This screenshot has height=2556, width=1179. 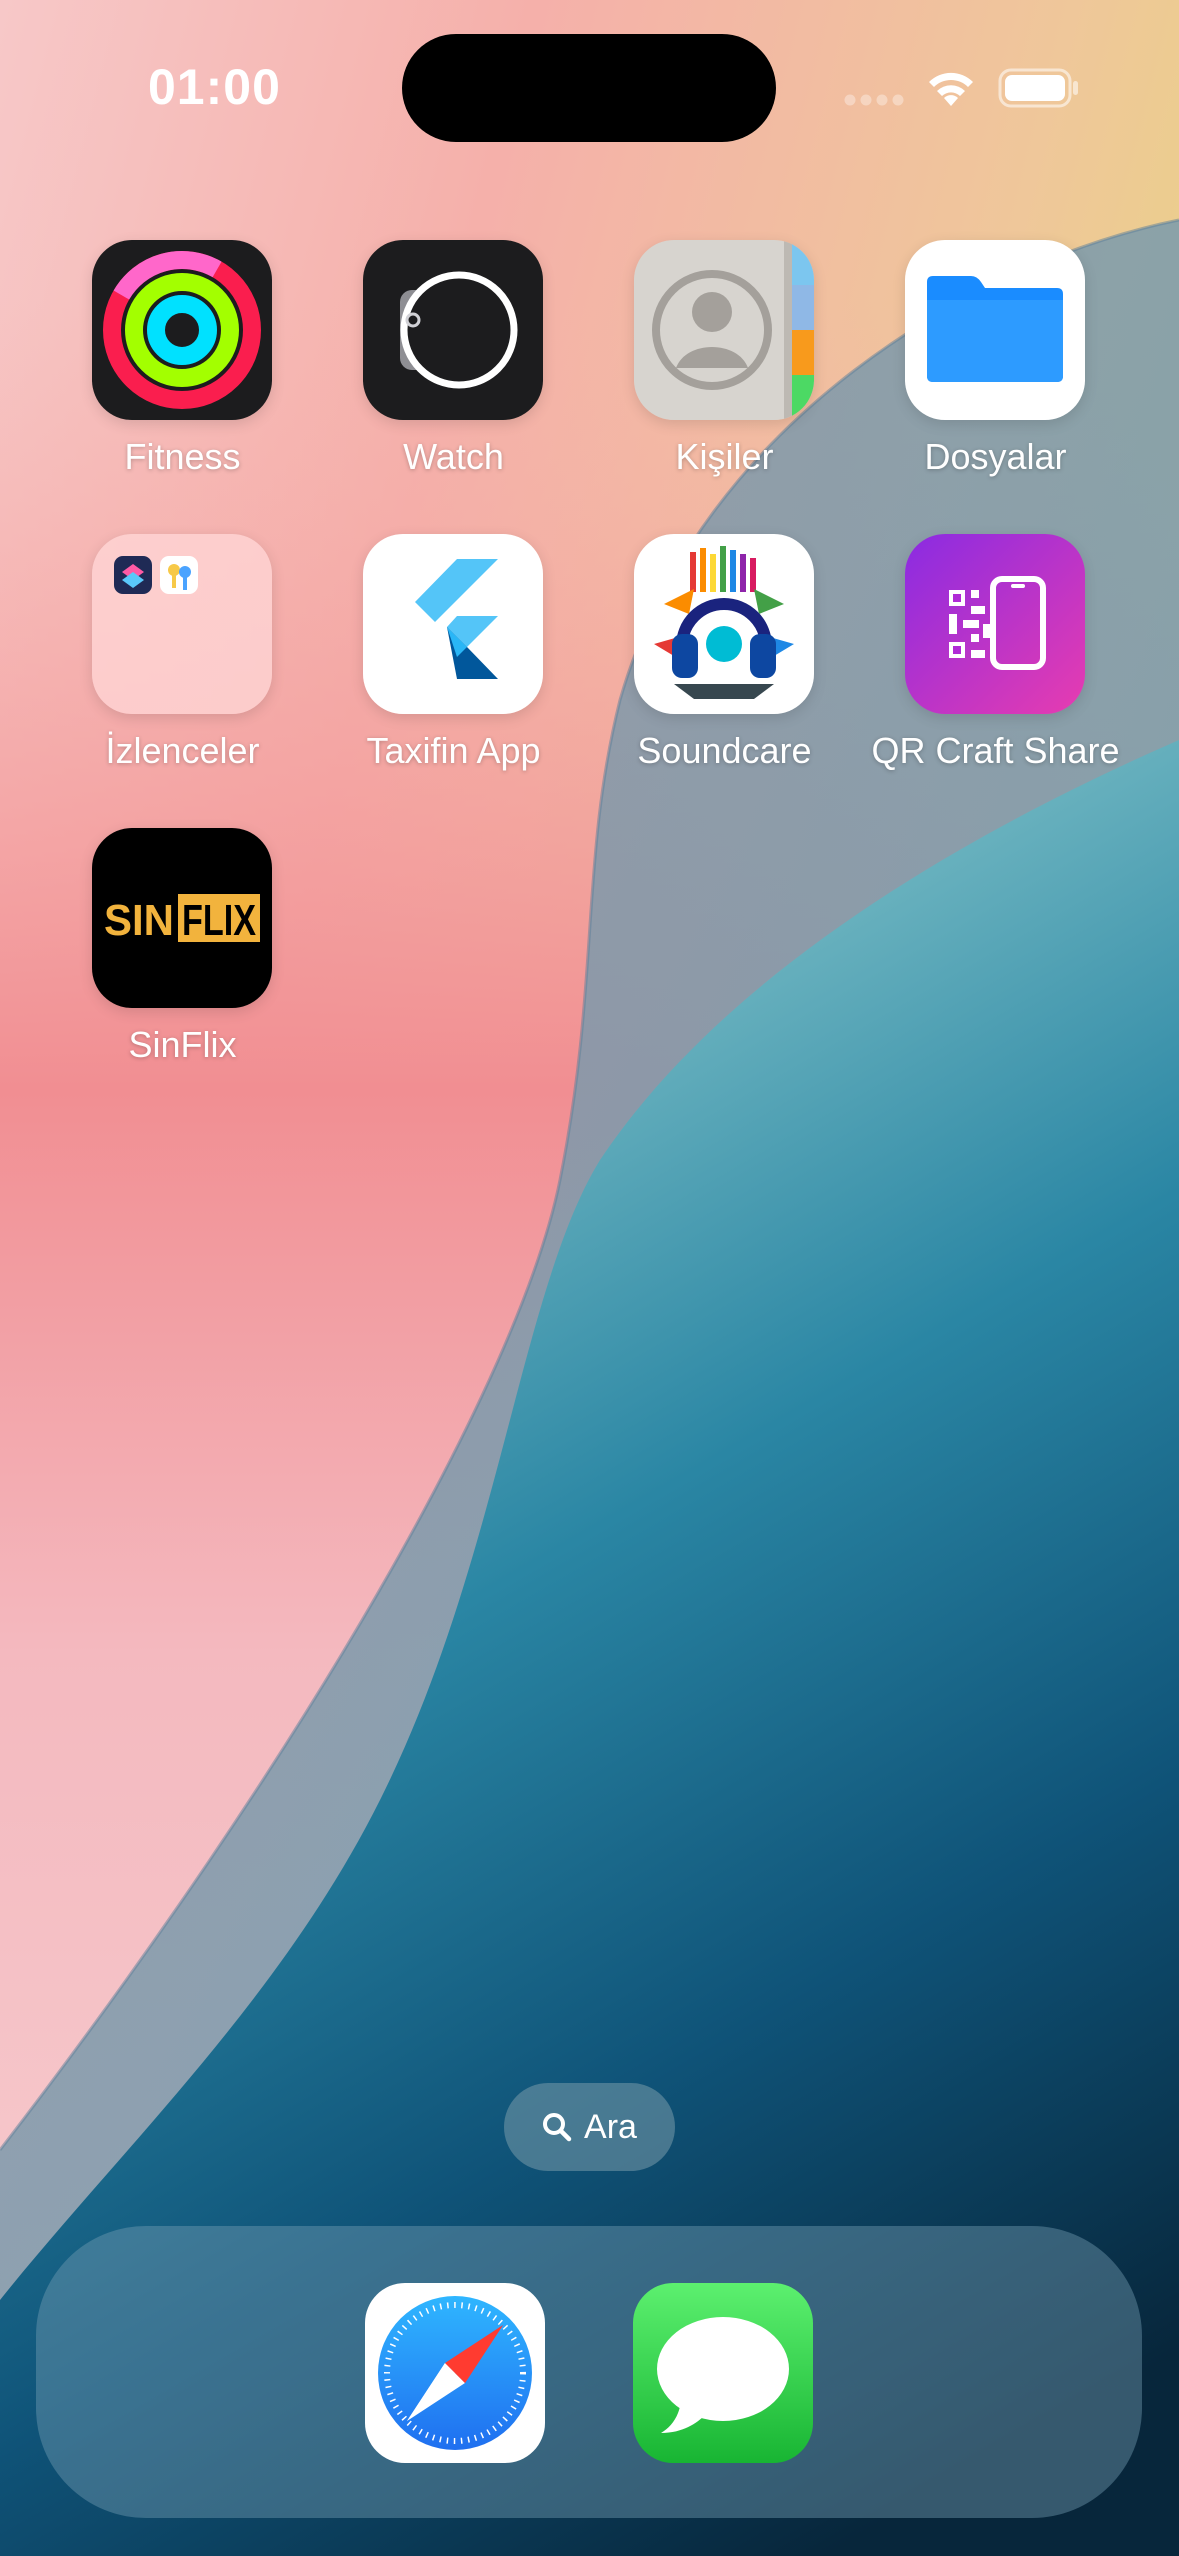 I want to click on battery-icon, so click(x=1038, y=88).